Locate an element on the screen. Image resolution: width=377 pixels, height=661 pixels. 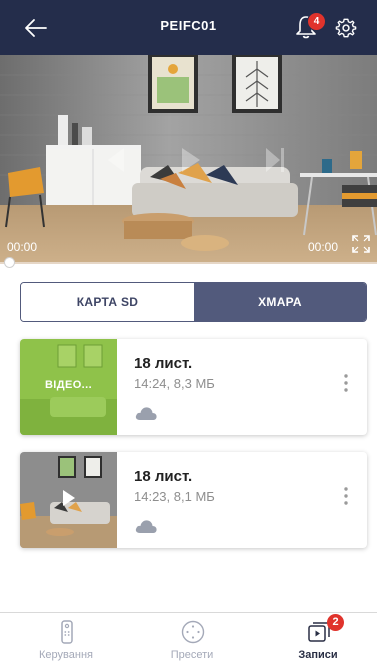
fullscreen-icon is located at coordinates (361, 244).